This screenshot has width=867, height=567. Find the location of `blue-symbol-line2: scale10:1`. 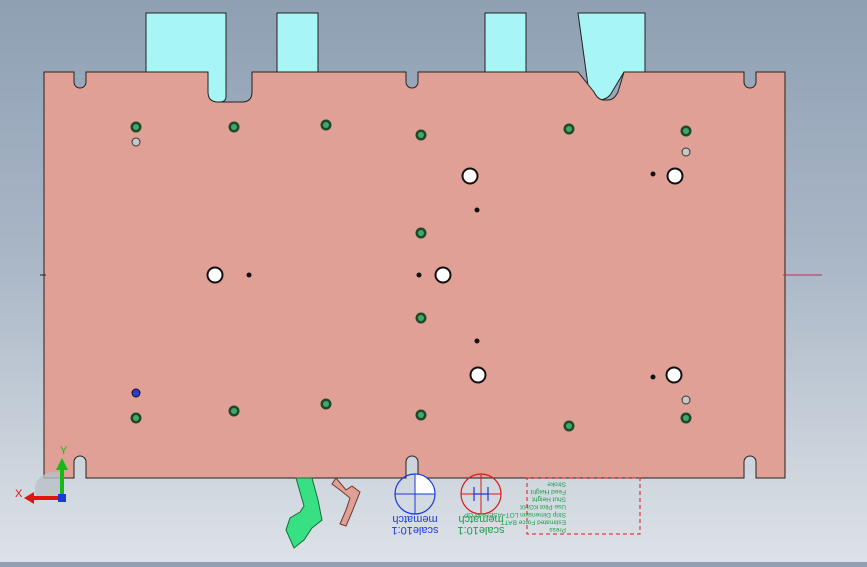

blue-symbol-line2: scale10:1 is located at coordinates (414, 530).